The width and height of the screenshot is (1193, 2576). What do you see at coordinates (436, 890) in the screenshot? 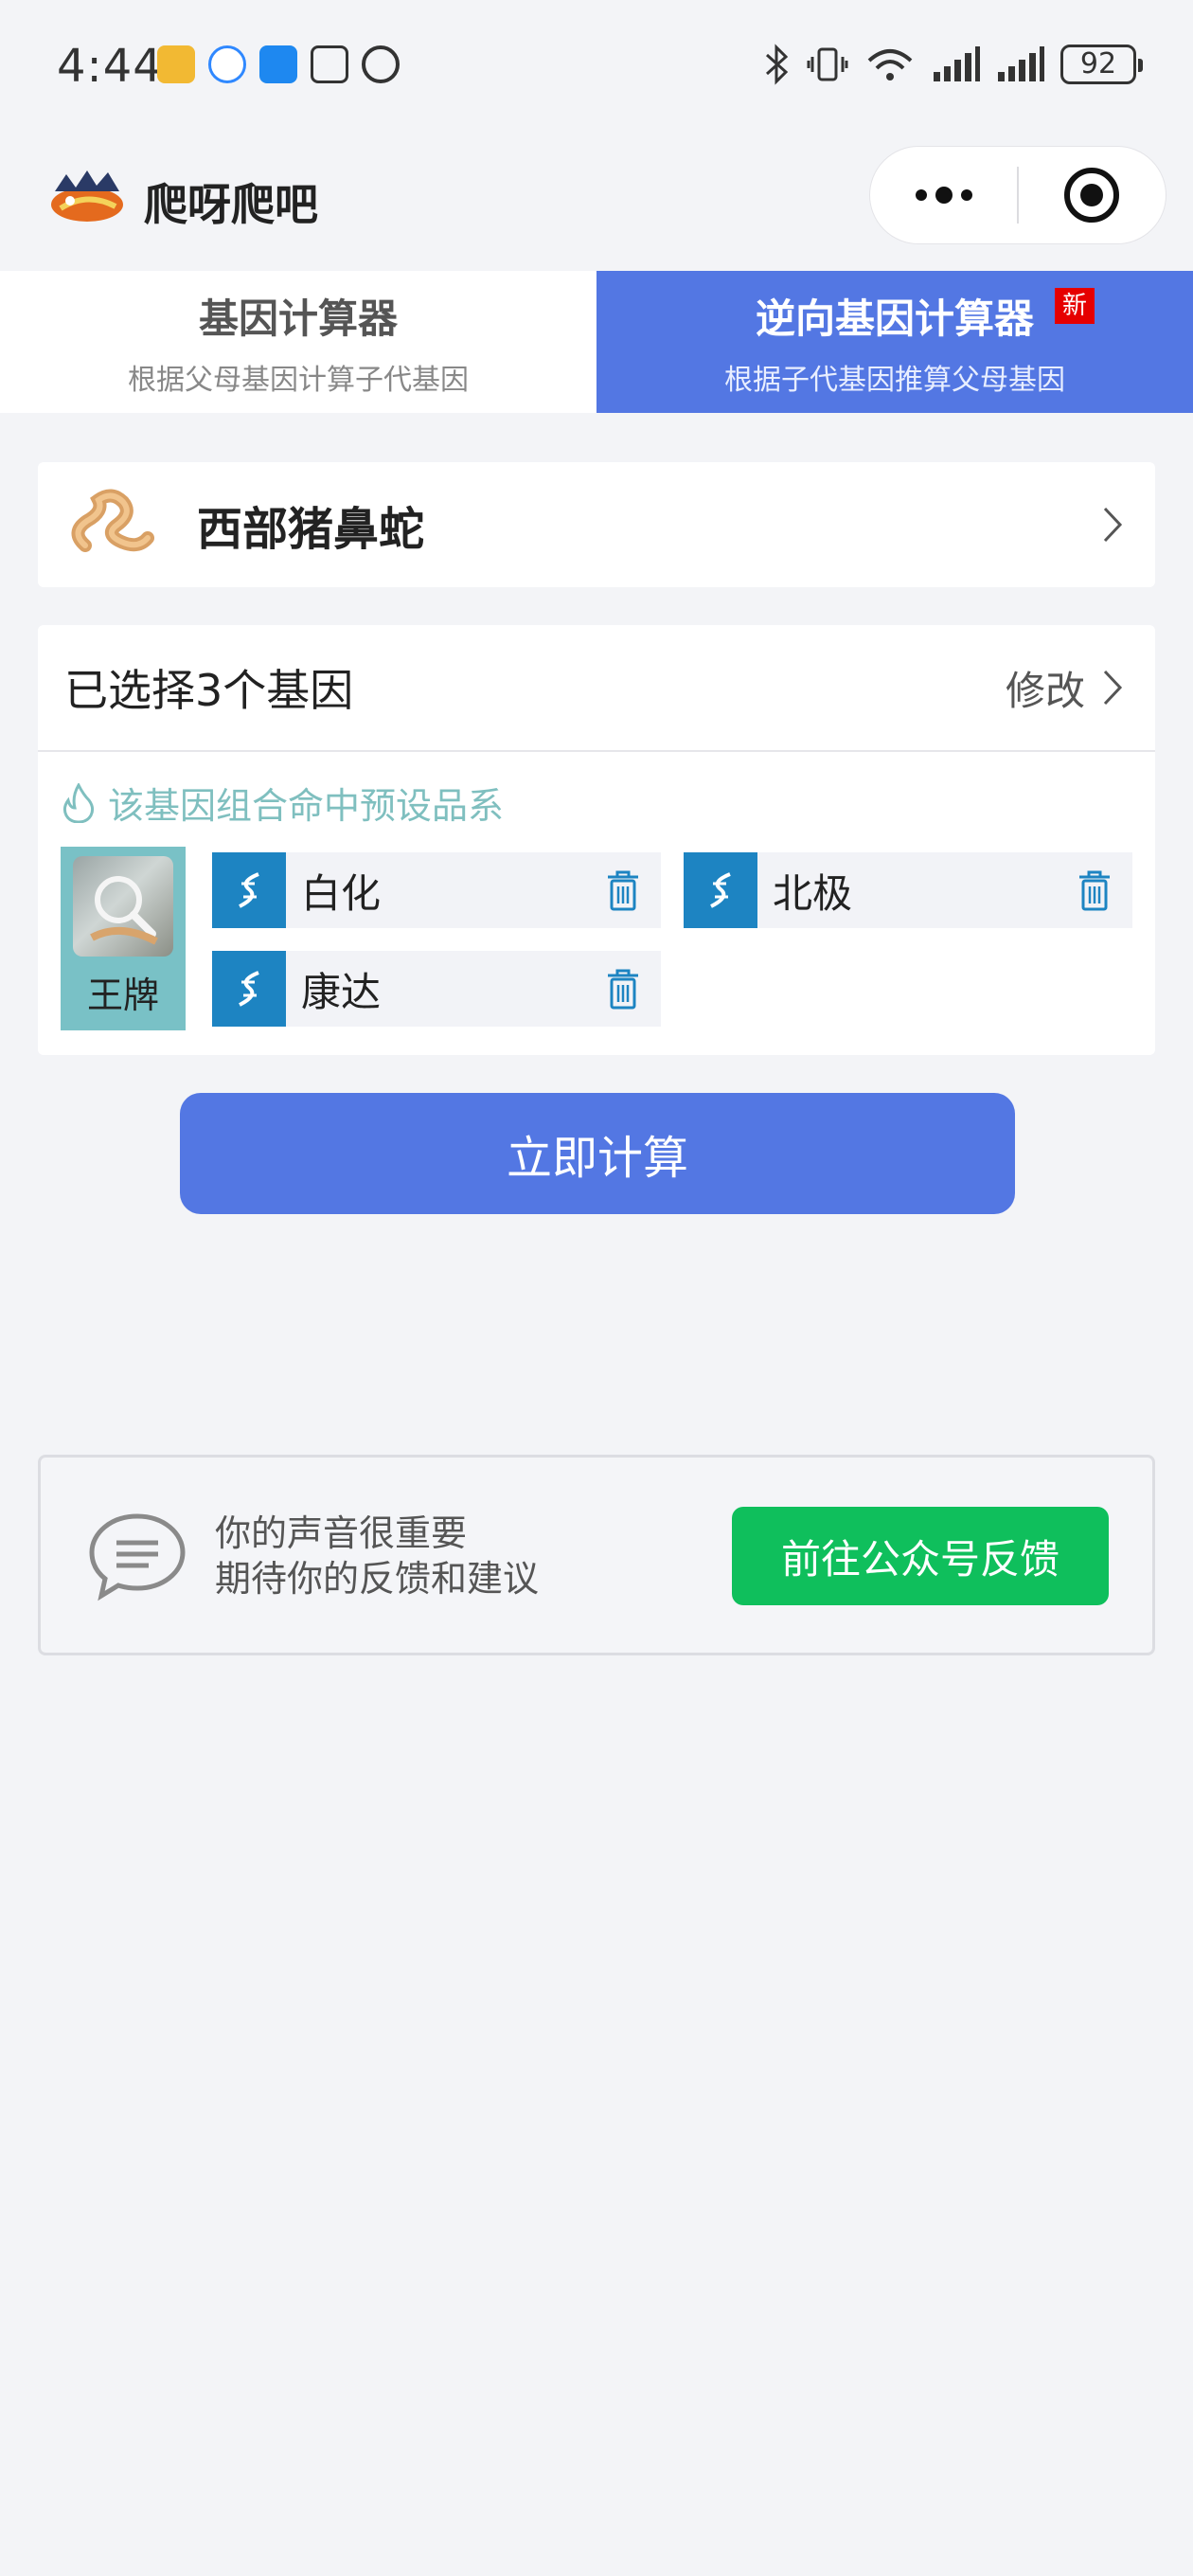
I see `gene-chip: 白化` at bounding box center [436, 890].